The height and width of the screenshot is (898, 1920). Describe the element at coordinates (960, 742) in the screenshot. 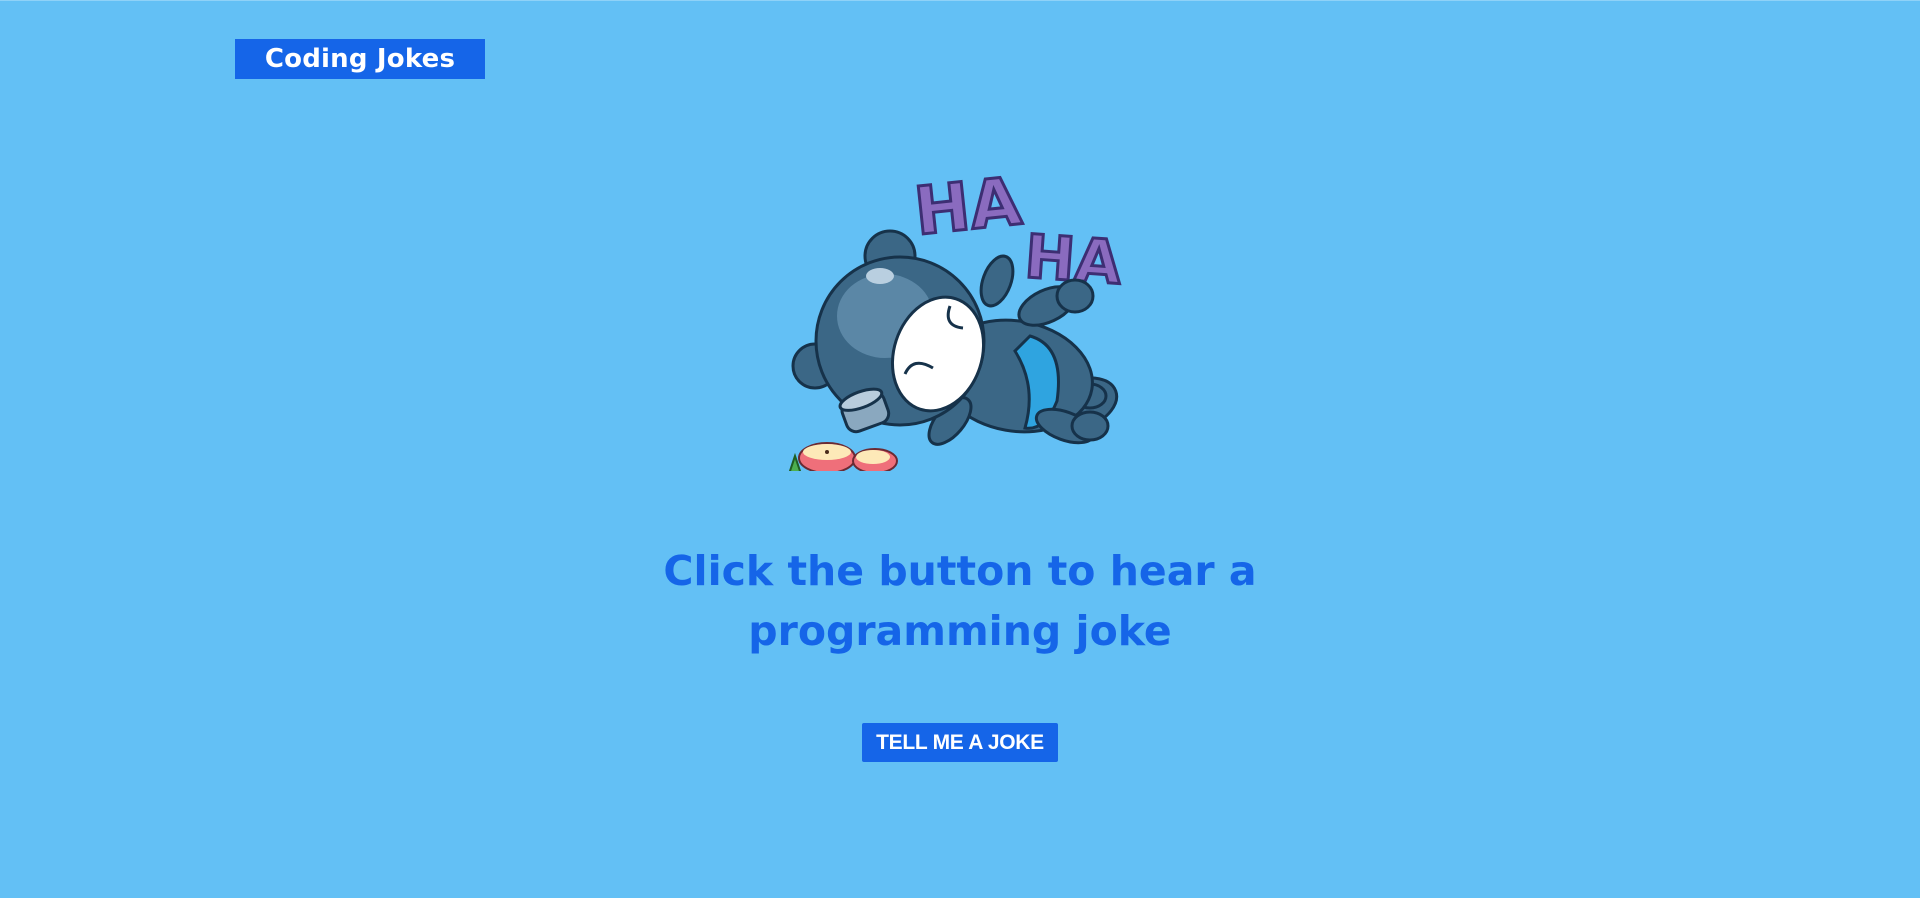

I see `tell-joke-button: TELL ME A JOKE` at that location.